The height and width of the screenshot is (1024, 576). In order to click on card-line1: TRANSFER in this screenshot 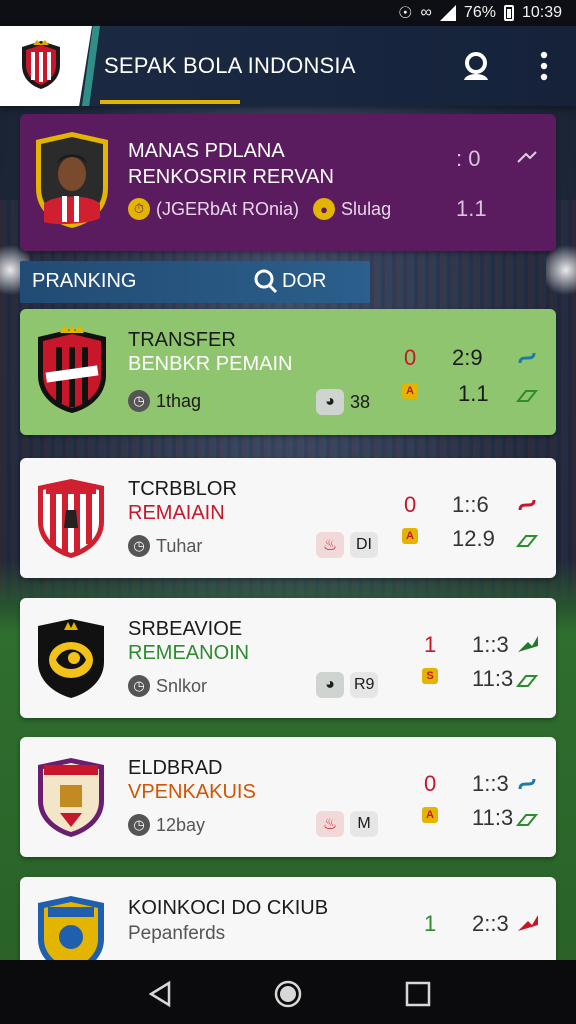, I will do `click(182, 340)`.